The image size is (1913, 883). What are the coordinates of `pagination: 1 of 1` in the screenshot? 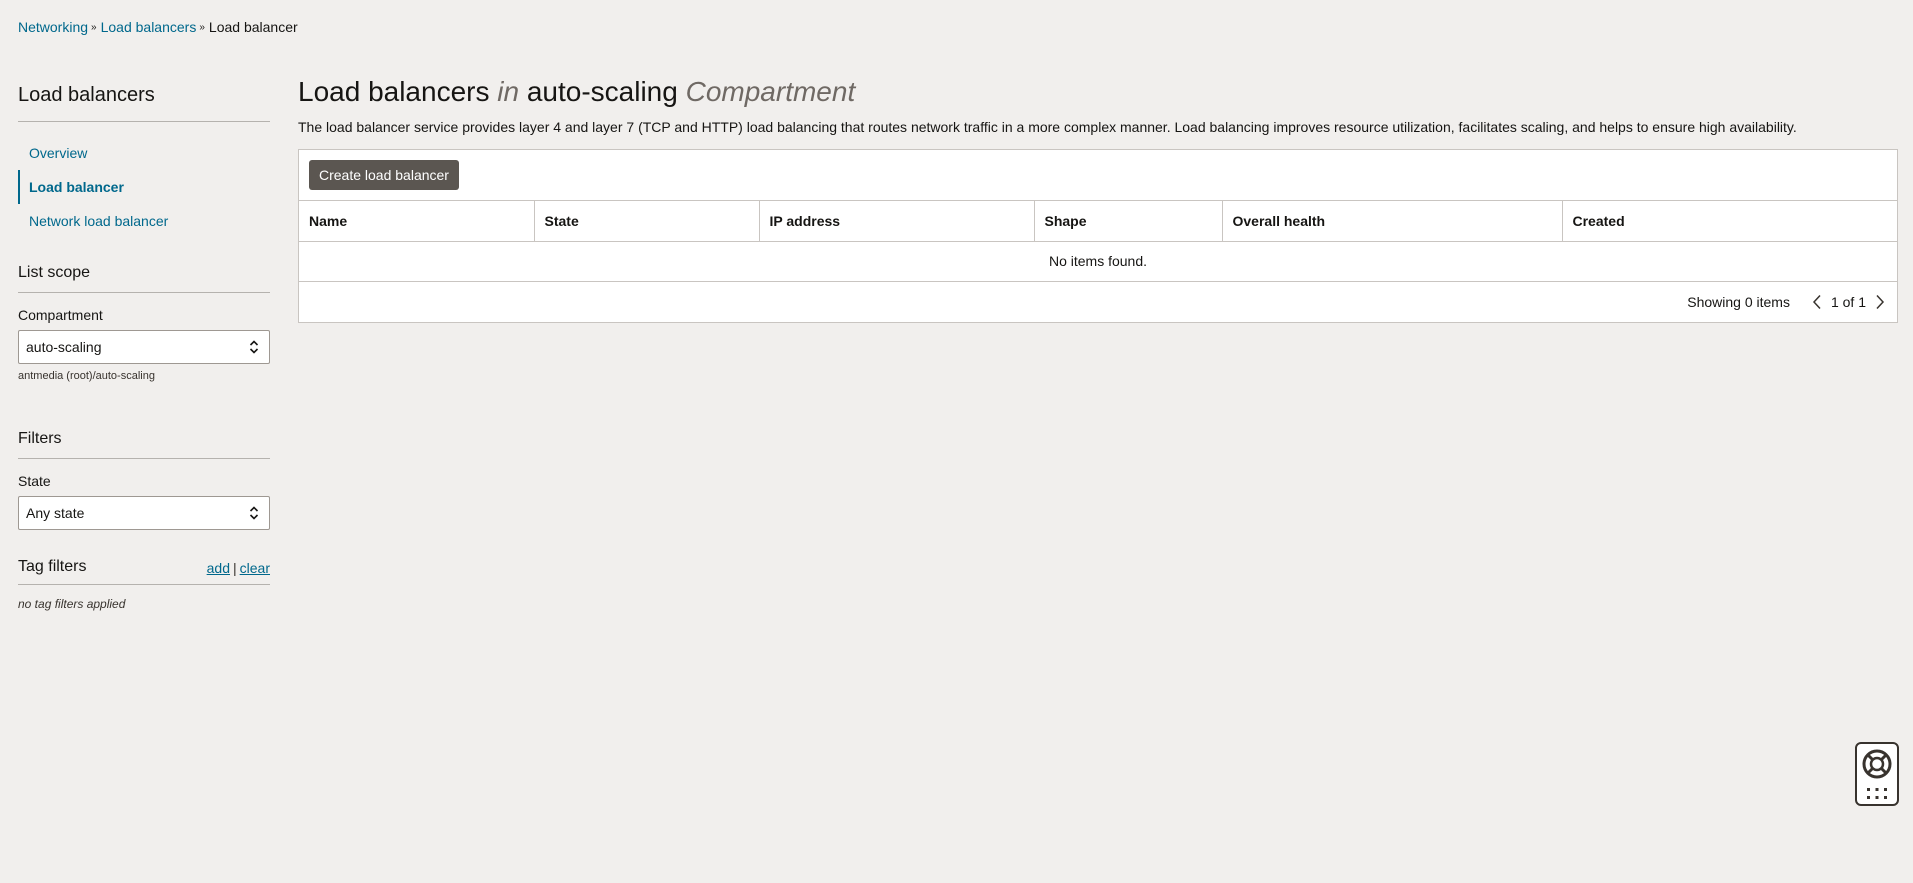 It's located at (1848, 302).